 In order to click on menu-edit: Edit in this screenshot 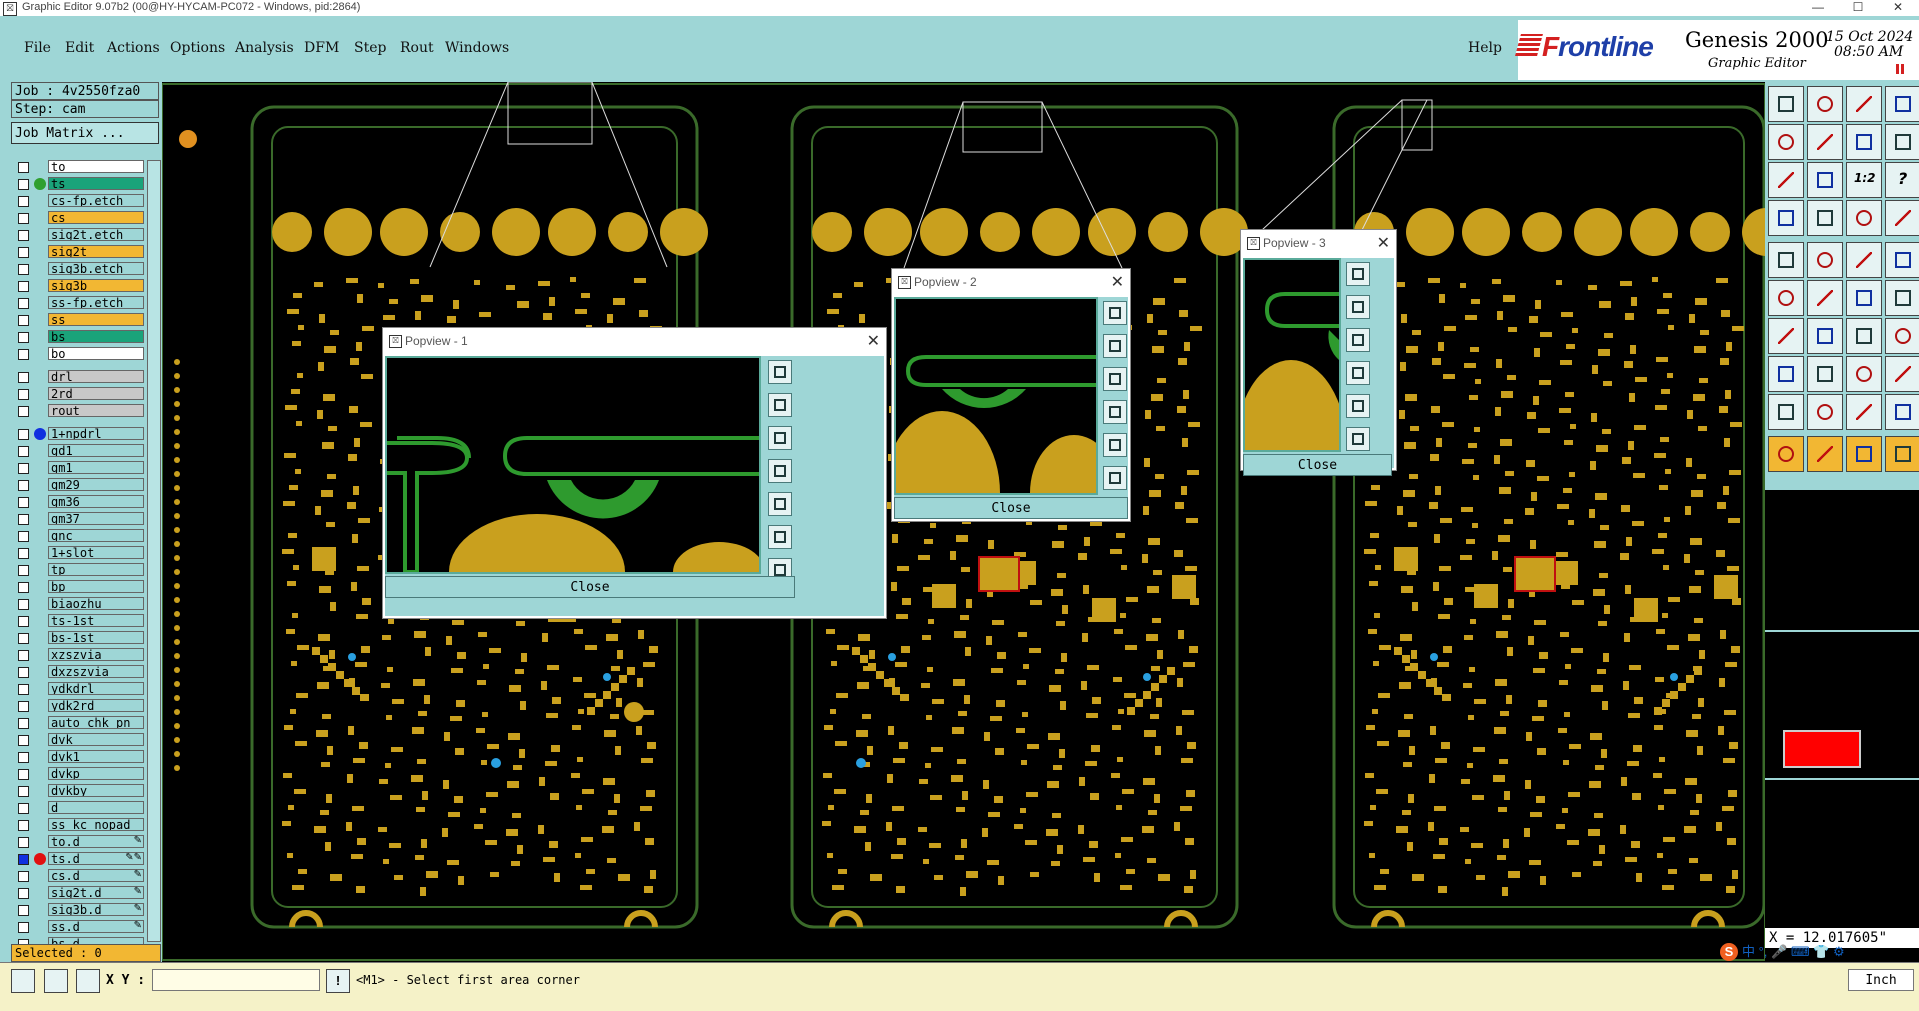, I will do `click(79, 48)`.